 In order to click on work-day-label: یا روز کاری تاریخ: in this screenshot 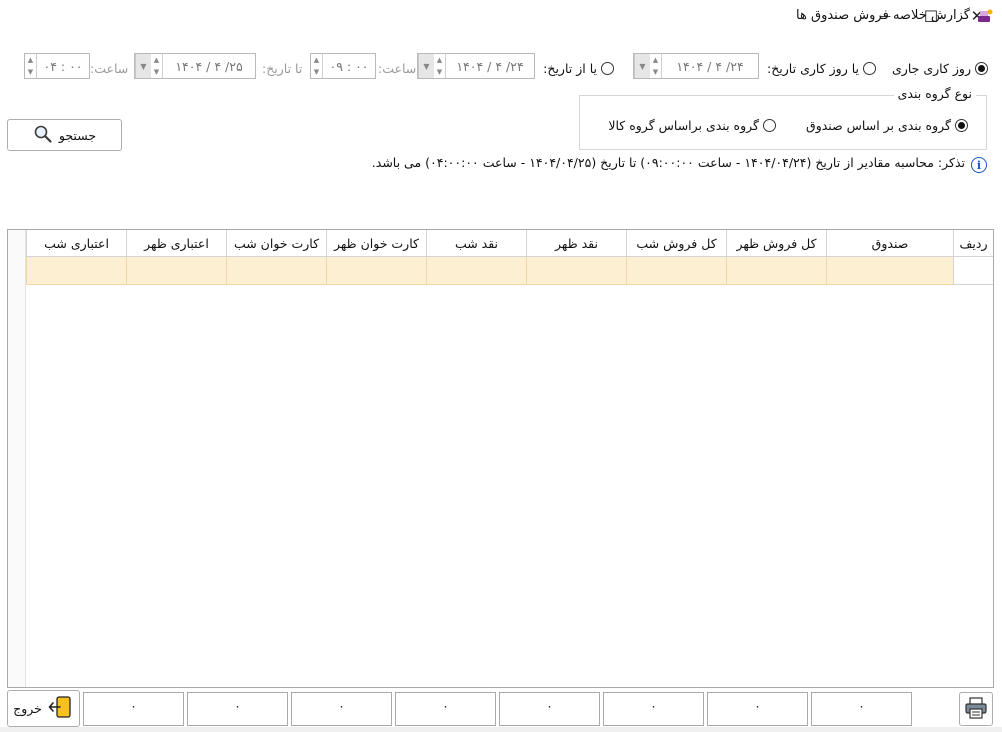, I will do `click(813, 68)`.